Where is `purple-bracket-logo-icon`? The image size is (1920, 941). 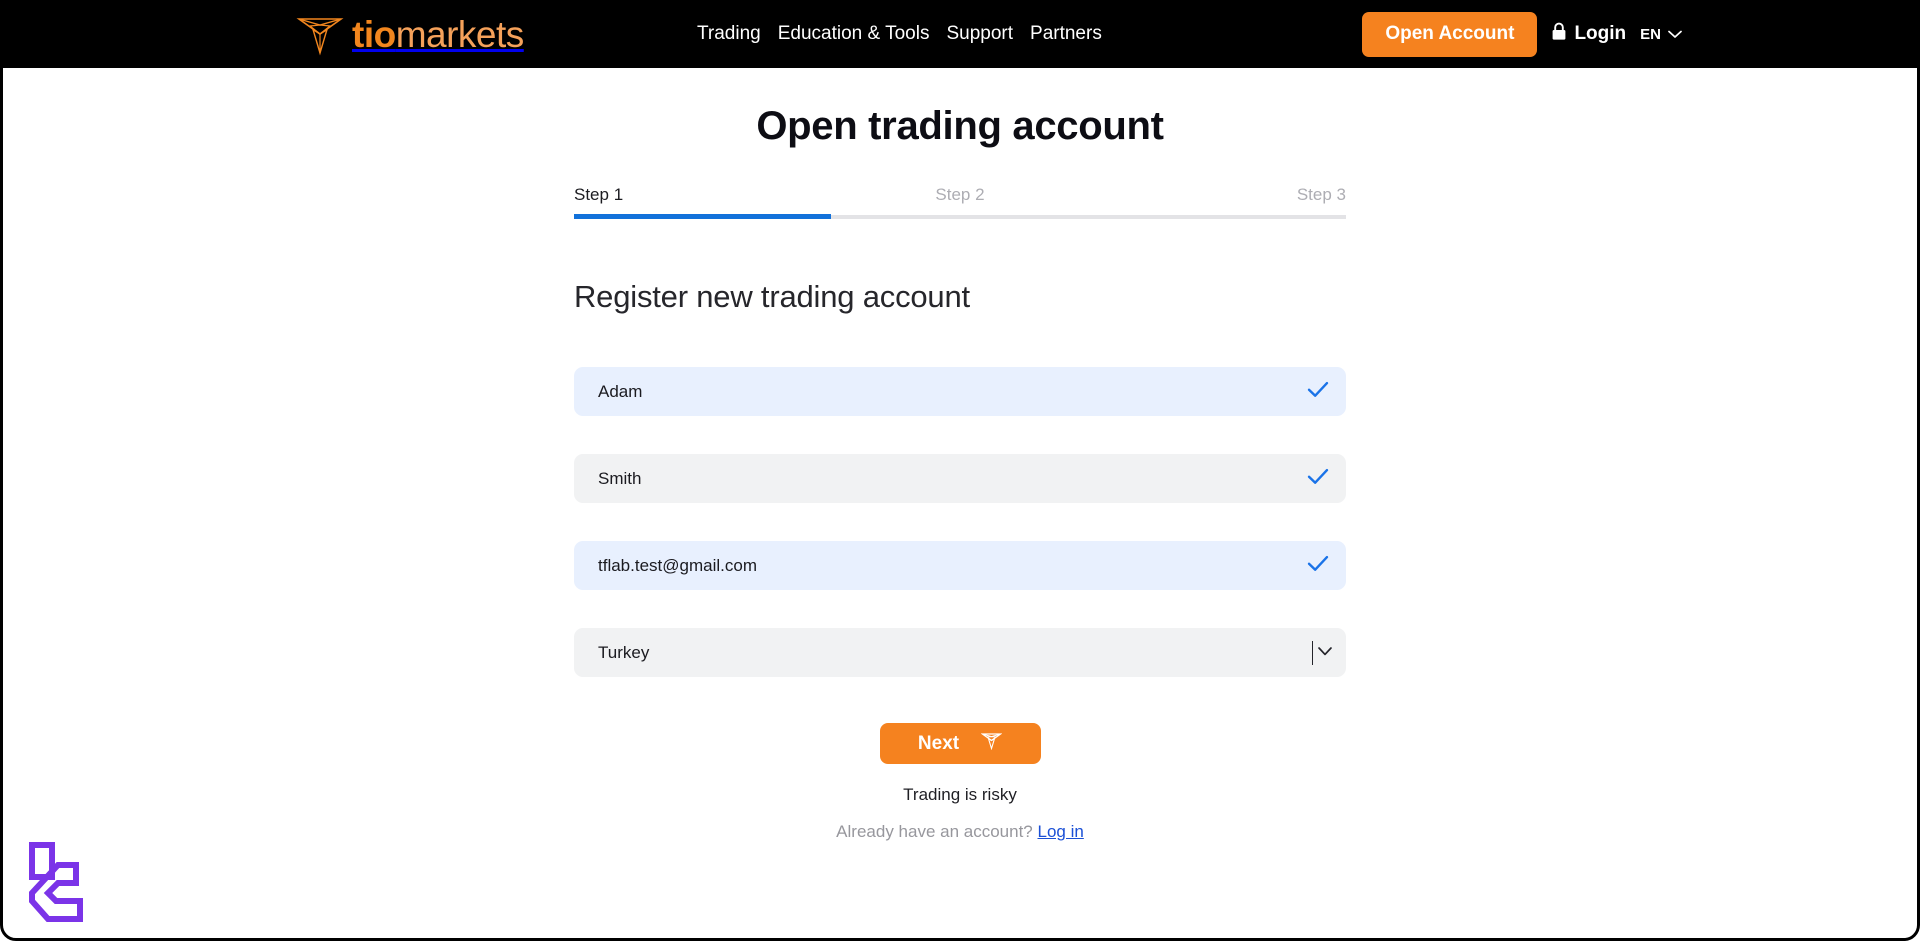
purple-bracket-logo-icon is located at coordinates (60, 887).